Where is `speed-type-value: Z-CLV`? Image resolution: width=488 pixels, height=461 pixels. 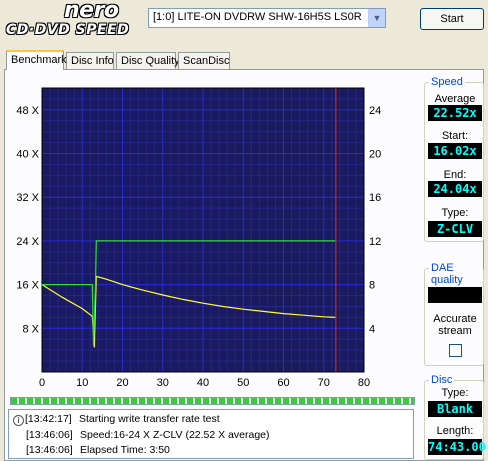 speed-type-value: Z-CLV is located at coordinates (455, 229).